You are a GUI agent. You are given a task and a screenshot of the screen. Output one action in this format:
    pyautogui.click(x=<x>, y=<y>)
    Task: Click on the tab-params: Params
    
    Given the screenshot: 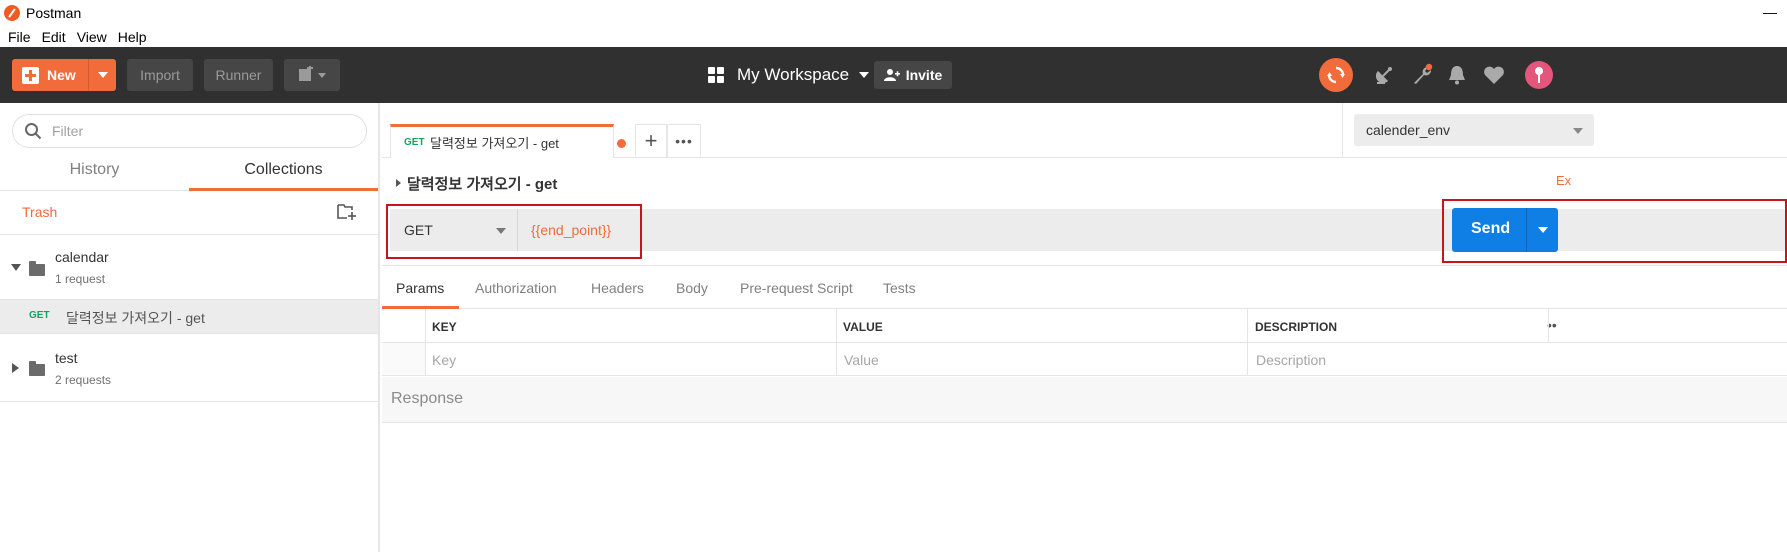 What is the action you would take?
    pyautogui.click(x=420, y=288)
    